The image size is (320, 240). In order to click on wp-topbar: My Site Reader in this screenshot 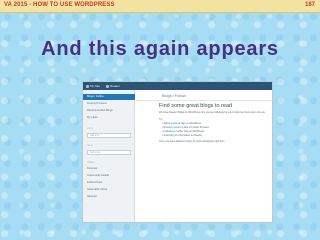, I will do `click(177, 86)`.